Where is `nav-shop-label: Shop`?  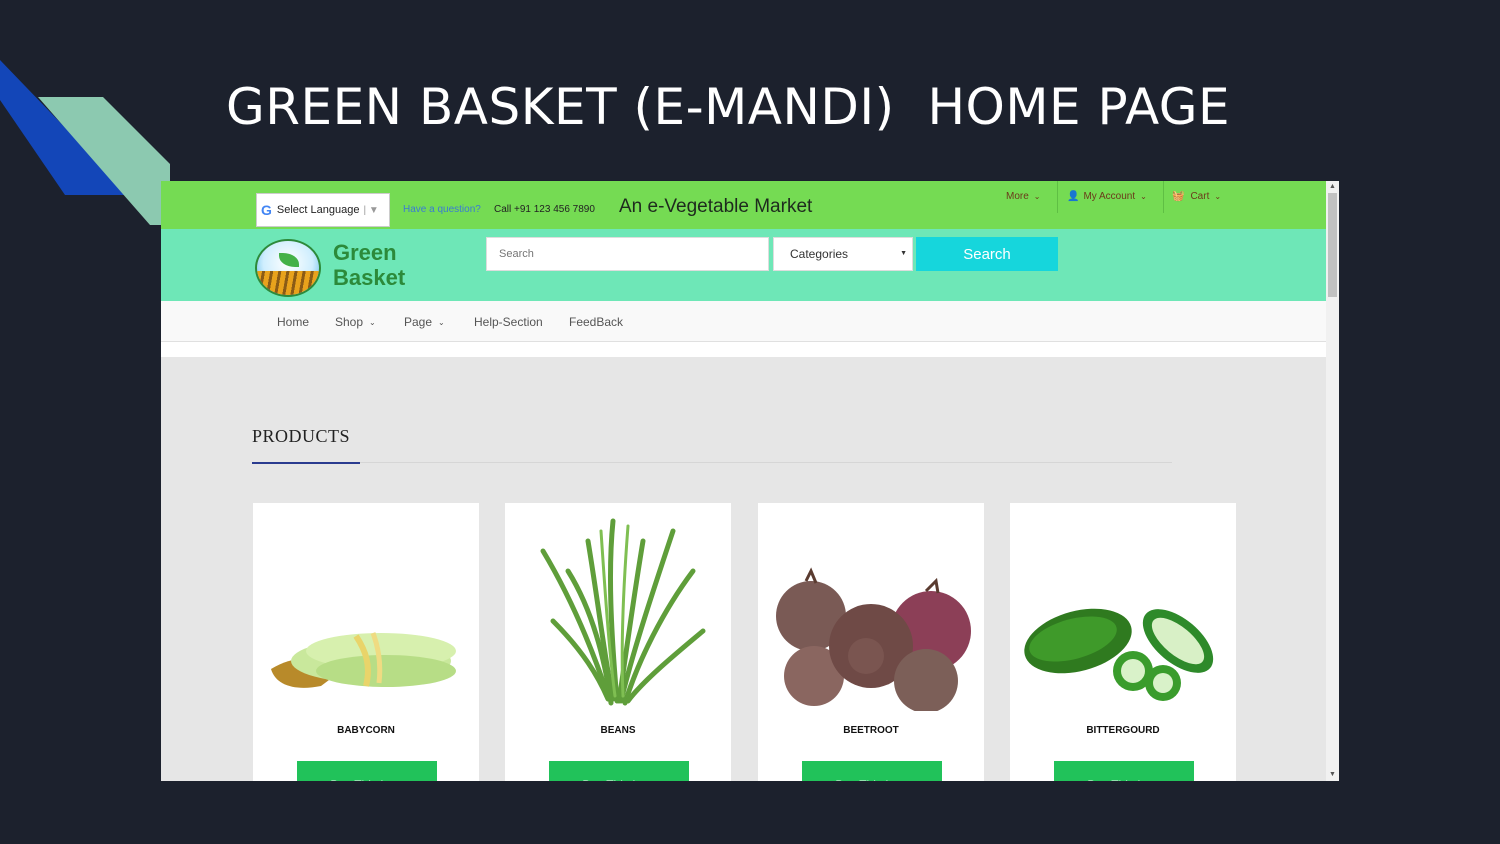
nav-shop-label: Shop is located at coordinates (349, 322).